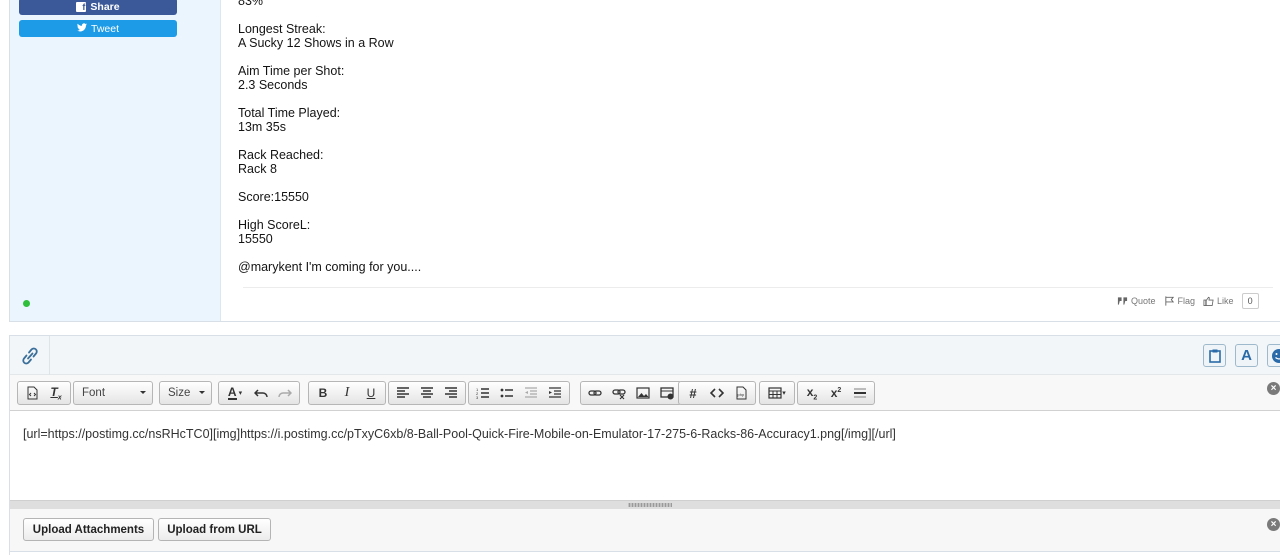  I want to click on toolbar-group-code: # php, so click(717, 393).